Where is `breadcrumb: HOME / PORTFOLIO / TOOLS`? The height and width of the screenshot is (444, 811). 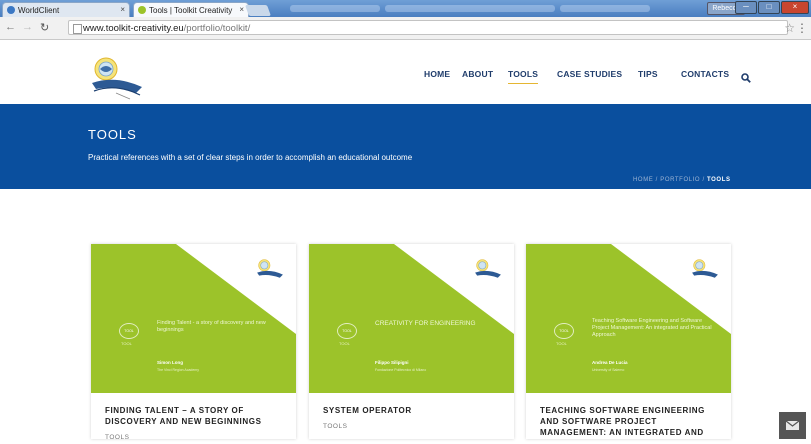
breadcrumb: HOME / PORTFOLIO / TOOLS is located at coordinates (682, 180).